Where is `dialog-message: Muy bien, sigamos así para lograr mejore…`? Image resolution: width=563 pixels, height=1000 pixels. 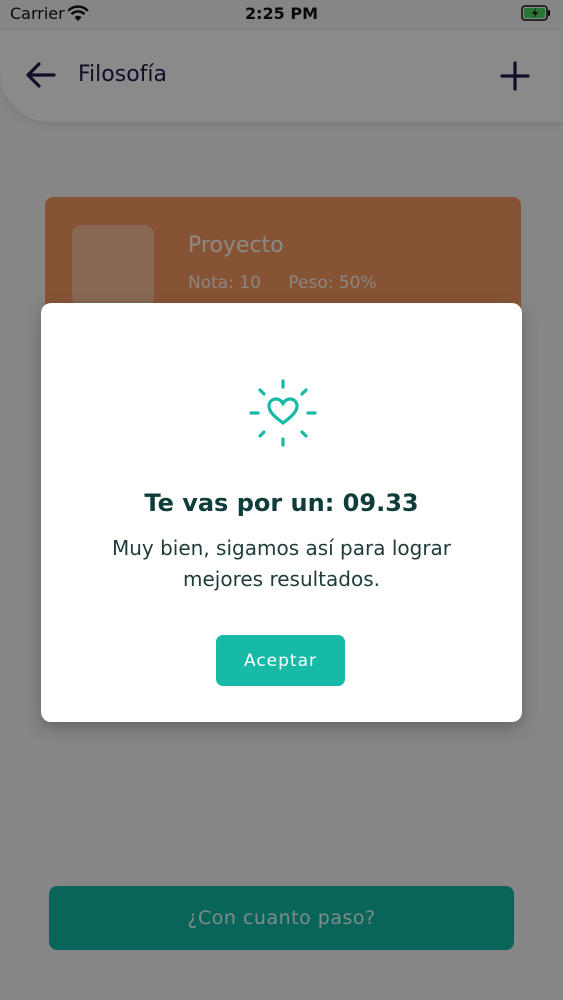
dialog-message: Muy bien, sigamos así para lograr mejore… is located at coordinates (281, 563).